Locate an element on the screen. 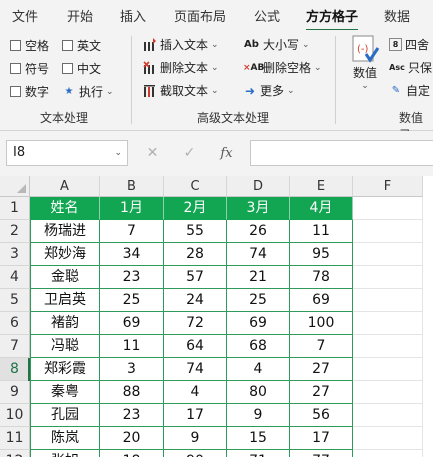 This screenshot has width=433, height=457. delete-text-button: 删除文本 ⌄ is located at coordinates (181, 67).